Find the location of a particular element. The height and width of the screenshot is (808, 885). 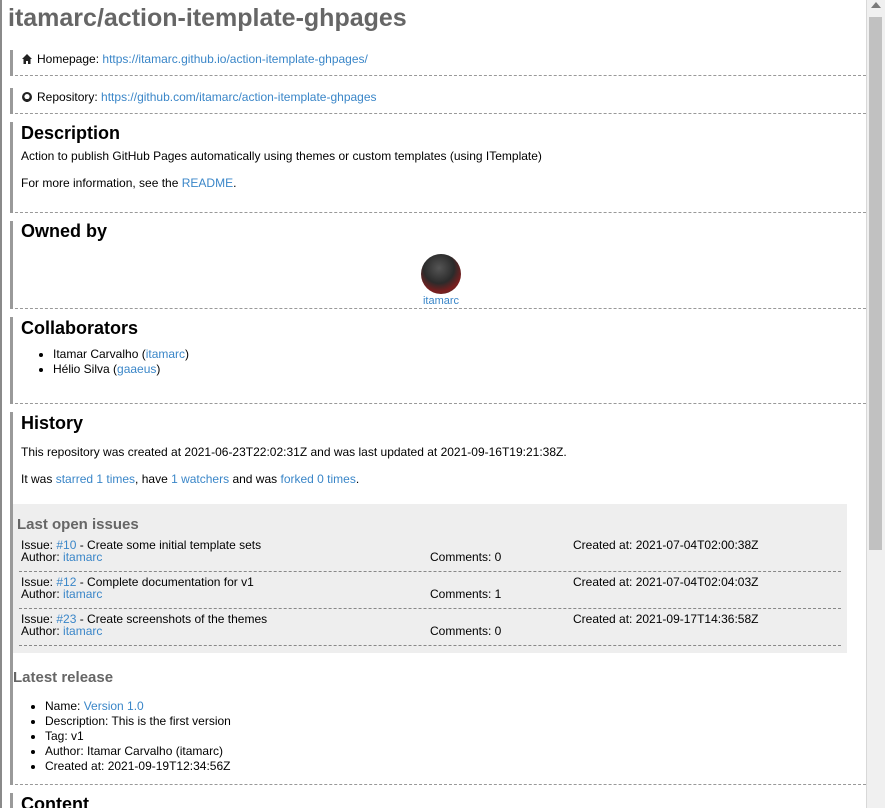

list-item: Tag: v1 is located at coordinates (138, 736).